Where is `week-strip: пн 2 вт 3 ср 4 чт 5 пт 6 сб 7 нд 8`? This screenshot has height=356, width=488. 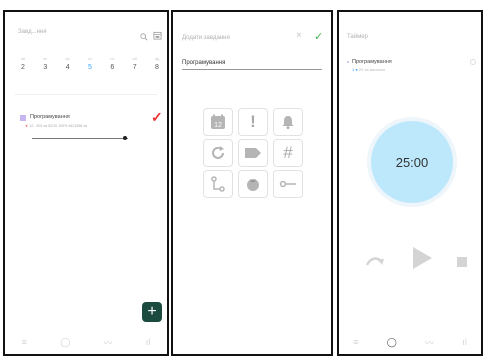
week-strip: пн 2 вт 3 ср 4 чт 5 пт 6 сб 7 нд 8 is located at coordinates (90, 63).